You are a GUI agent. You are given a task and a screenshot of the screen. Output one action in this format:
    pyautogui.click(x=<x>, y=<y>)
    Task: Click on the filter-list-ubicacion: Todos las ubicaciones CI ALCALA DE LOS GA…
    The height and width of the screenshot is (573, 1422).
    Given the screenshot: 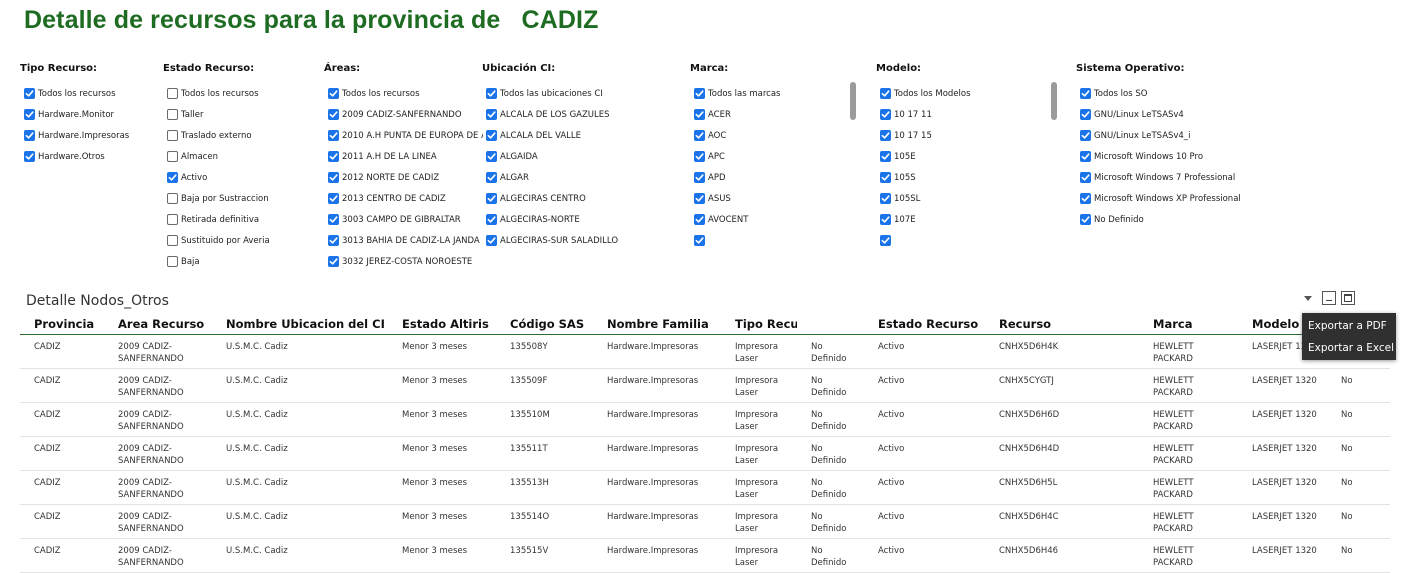 What is the action you would take?
    pyautogui.click(x=581, y=169)
    